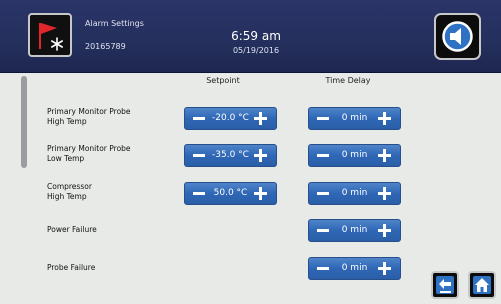 The width and height of the screenshot is (501, 304). I want to click on time-delay-column-header: Time Delay, so click(348, 80).